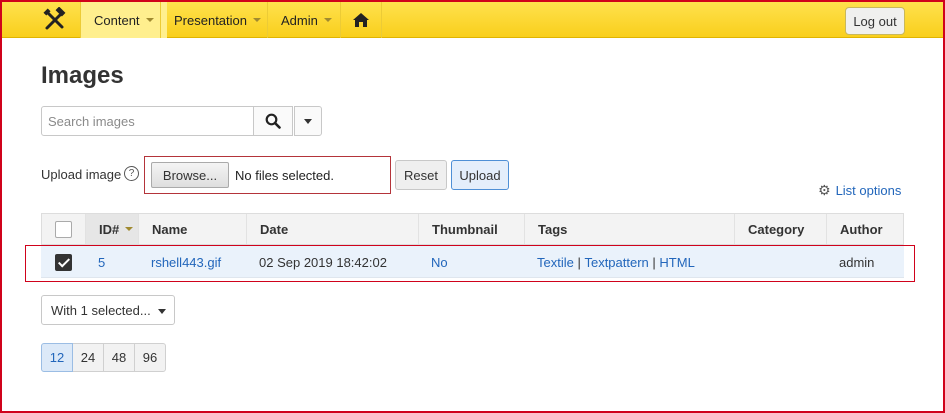 The height and width of the screenshot is (413, 945). What do you see at coordinates (421, 175) in the screenshot?
I see `reset-button: Reset` at bounding box center [421, 175].